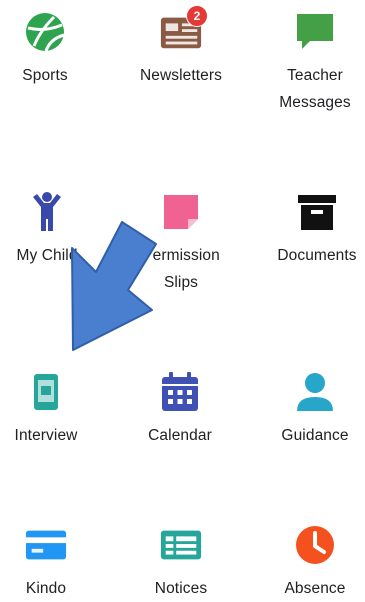 The height and width of the screenshot is (602, 365). What do you see at coordinates (181, 243) in the screenshot?
I see `tile-permission-slips: Permission Slips` at bounding box center [181, 243].